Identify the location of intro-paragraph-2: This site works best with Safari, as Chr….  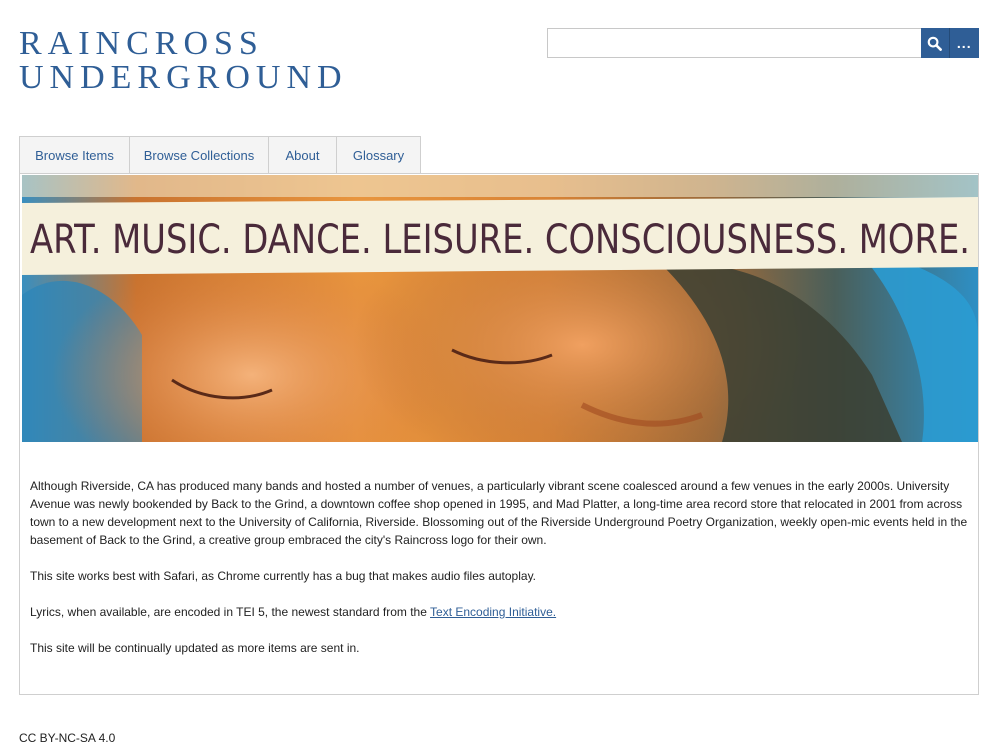
(283, 576).